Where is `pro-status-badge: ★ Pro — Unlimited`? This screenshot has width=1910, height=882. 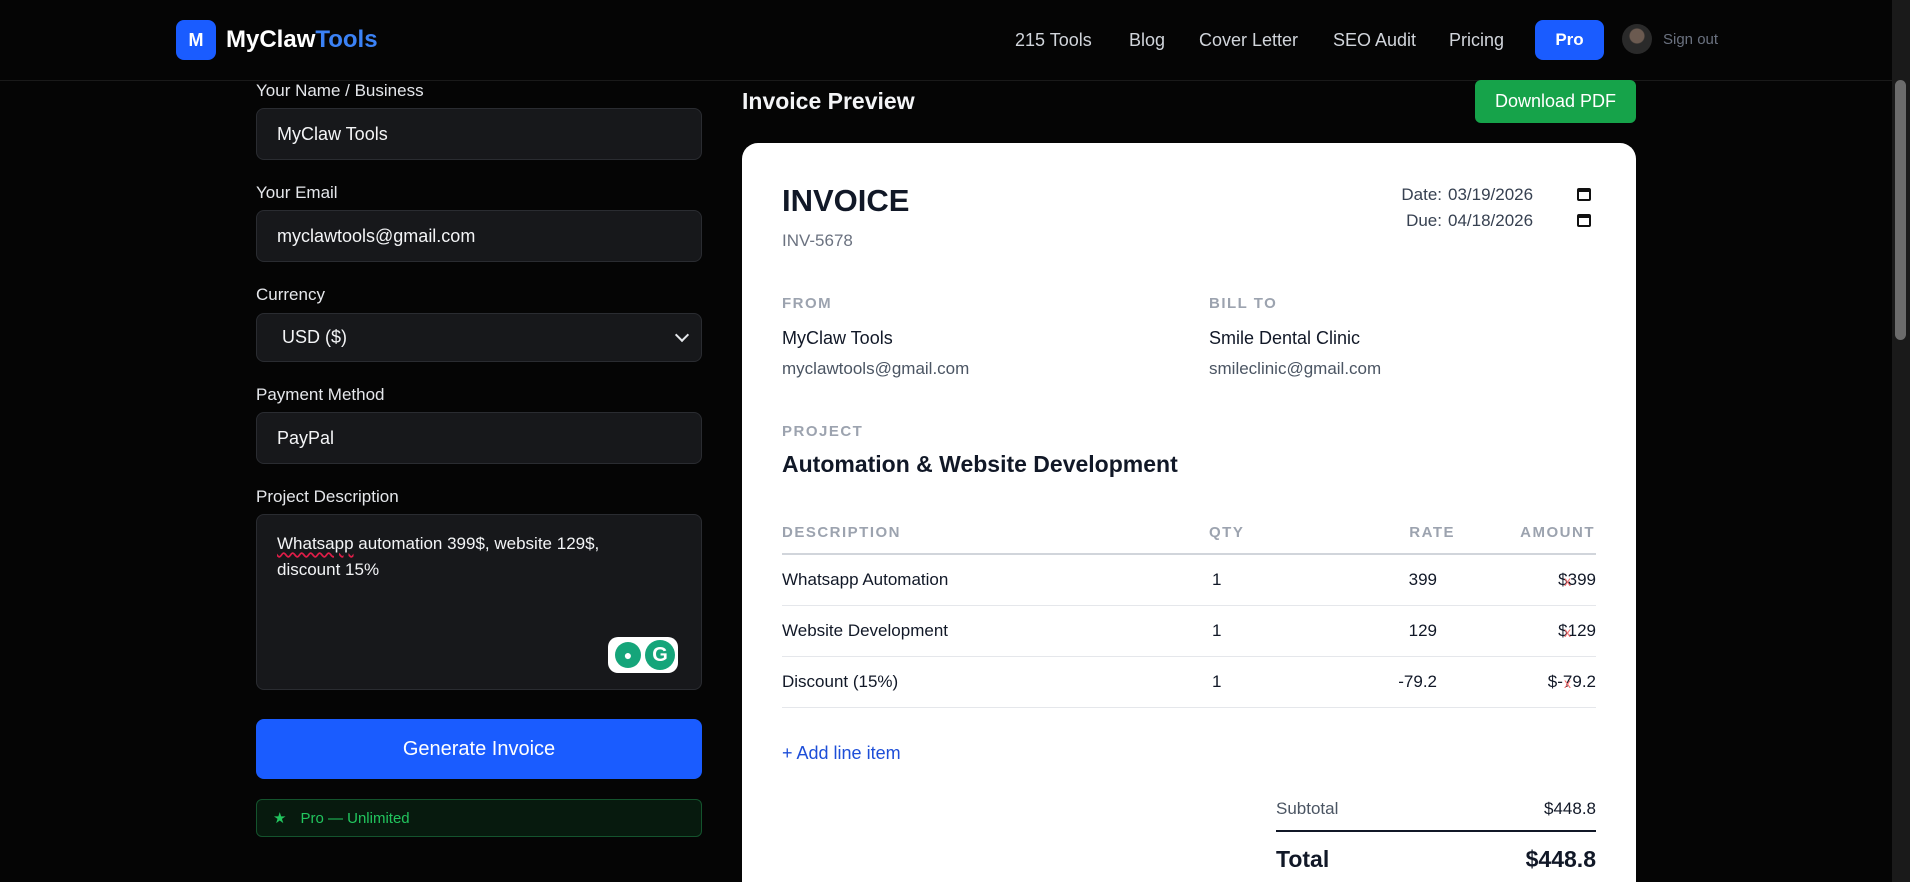
pro-status-badge: ★ Pro — Unlimited is located at coordinates (479, 818).